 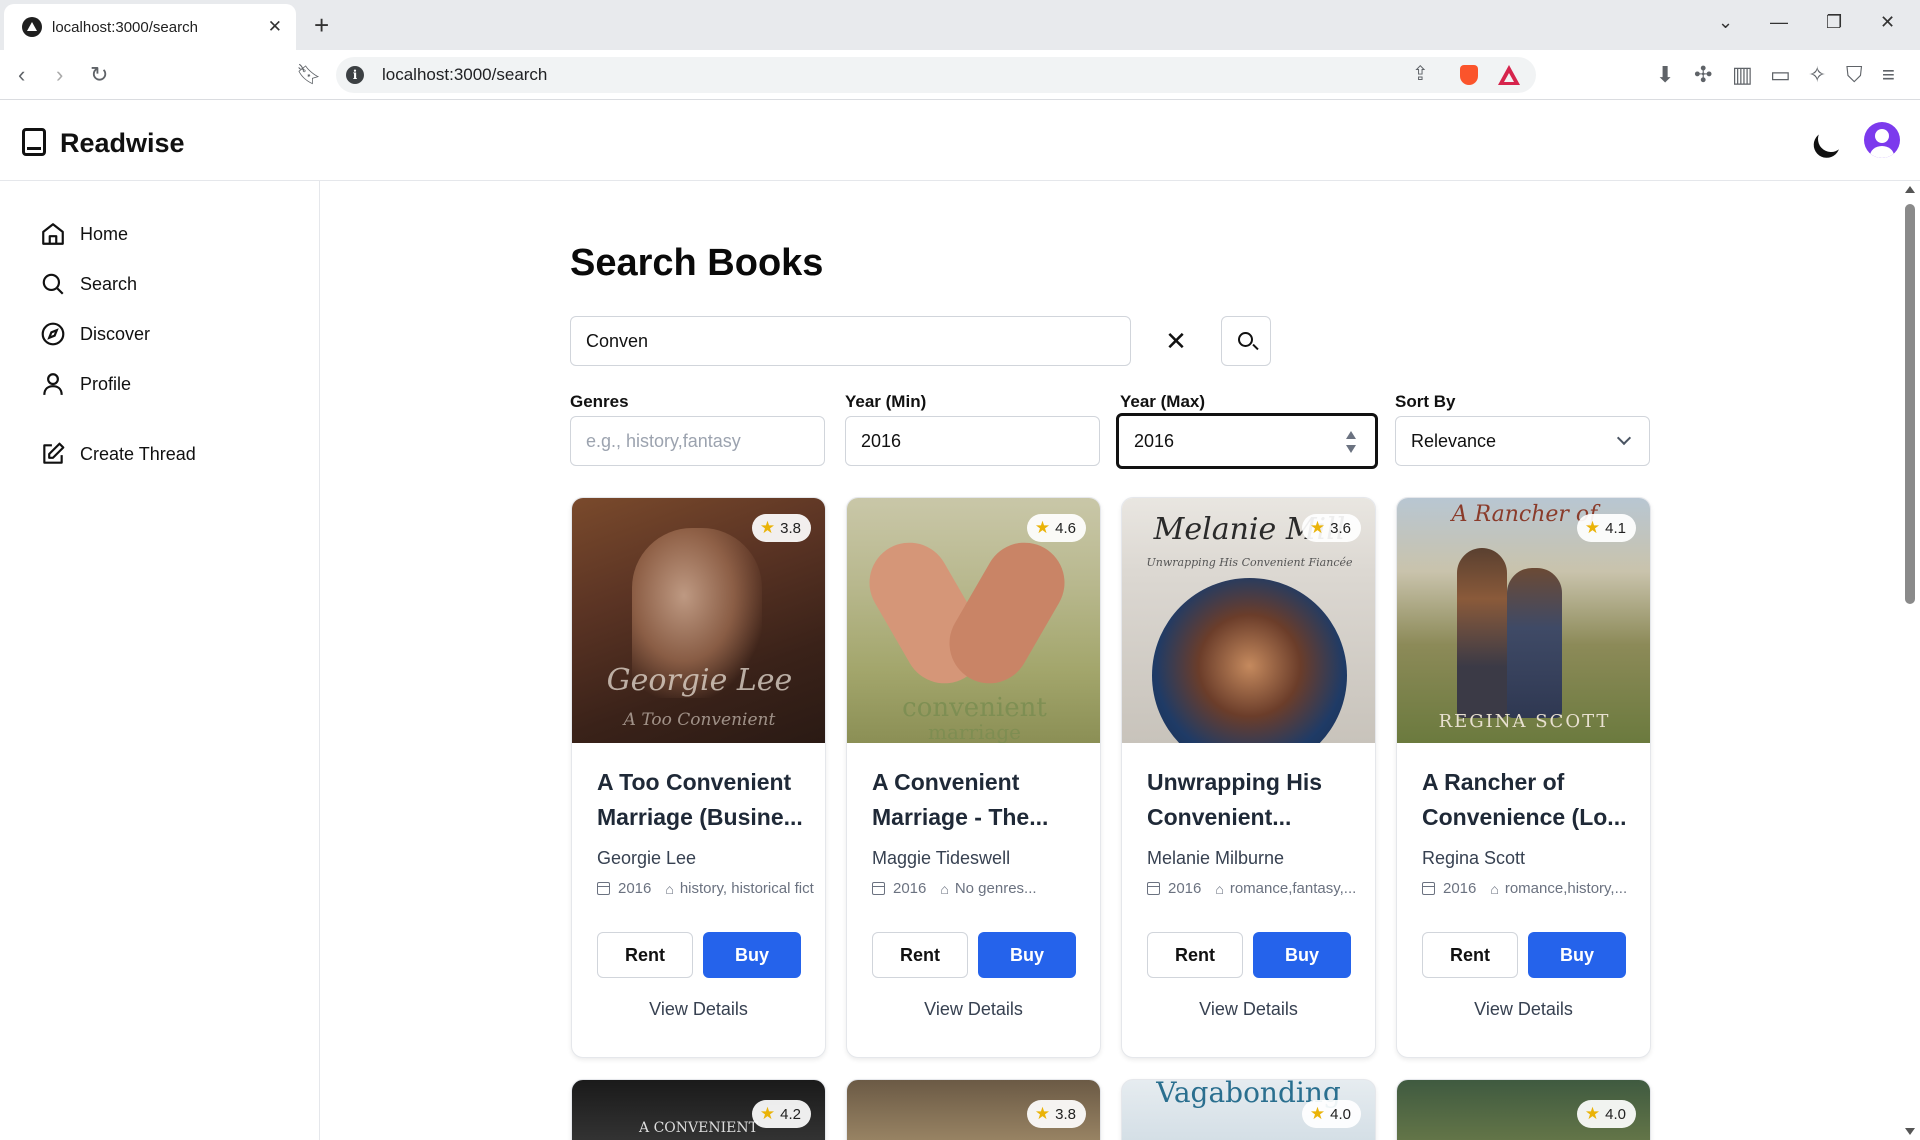 What do you see at coordinates (1854, 75) in the screenshot?
I see `vpn-icon: ⛉` at bounding box center [1854, 75].